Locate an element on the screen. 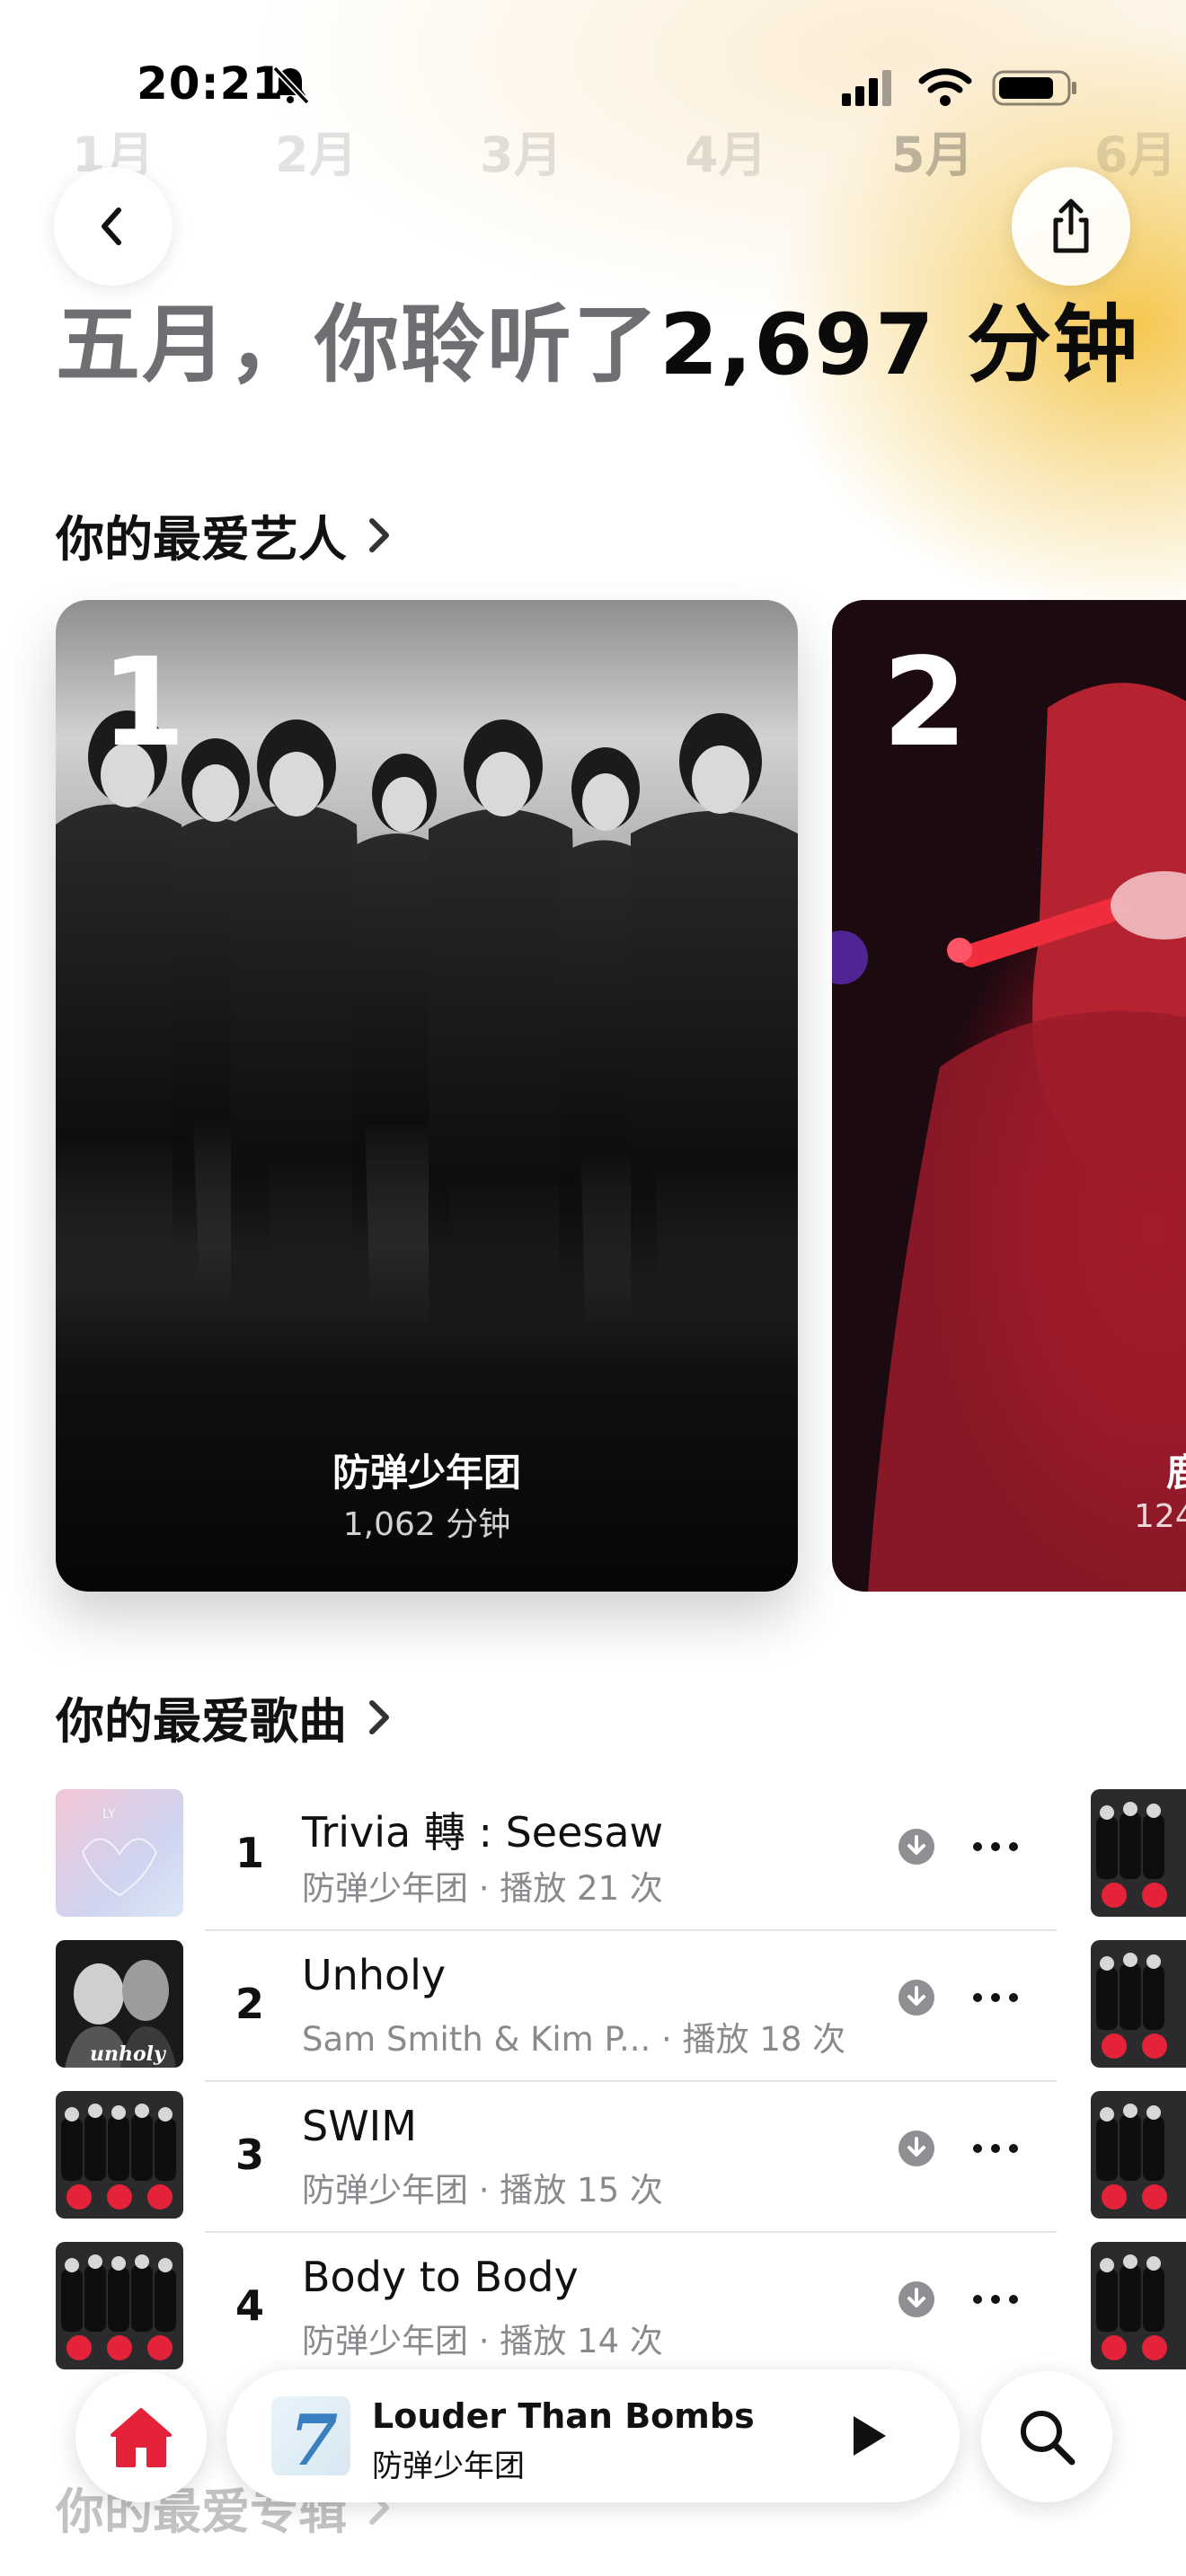 Image resolution: width=1186 pixels, height=2576 pixels. month-tab-3: 3月 is located at coordinates (521, 150).